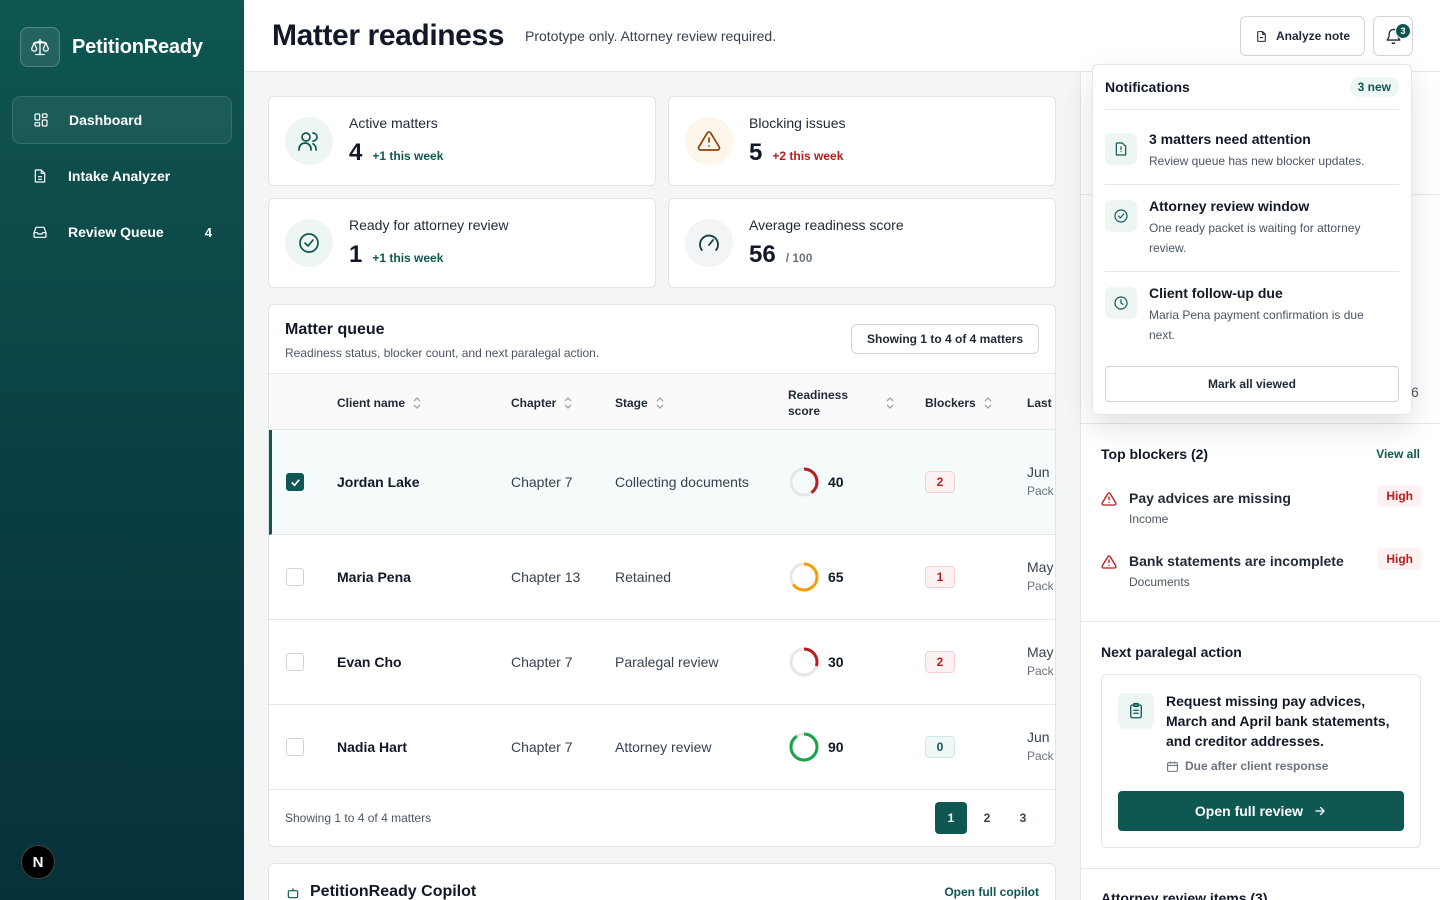 This screenshot has width=1440, height=900. I want to click on sidebar-item-label: Review Queue, so click(116, 232).